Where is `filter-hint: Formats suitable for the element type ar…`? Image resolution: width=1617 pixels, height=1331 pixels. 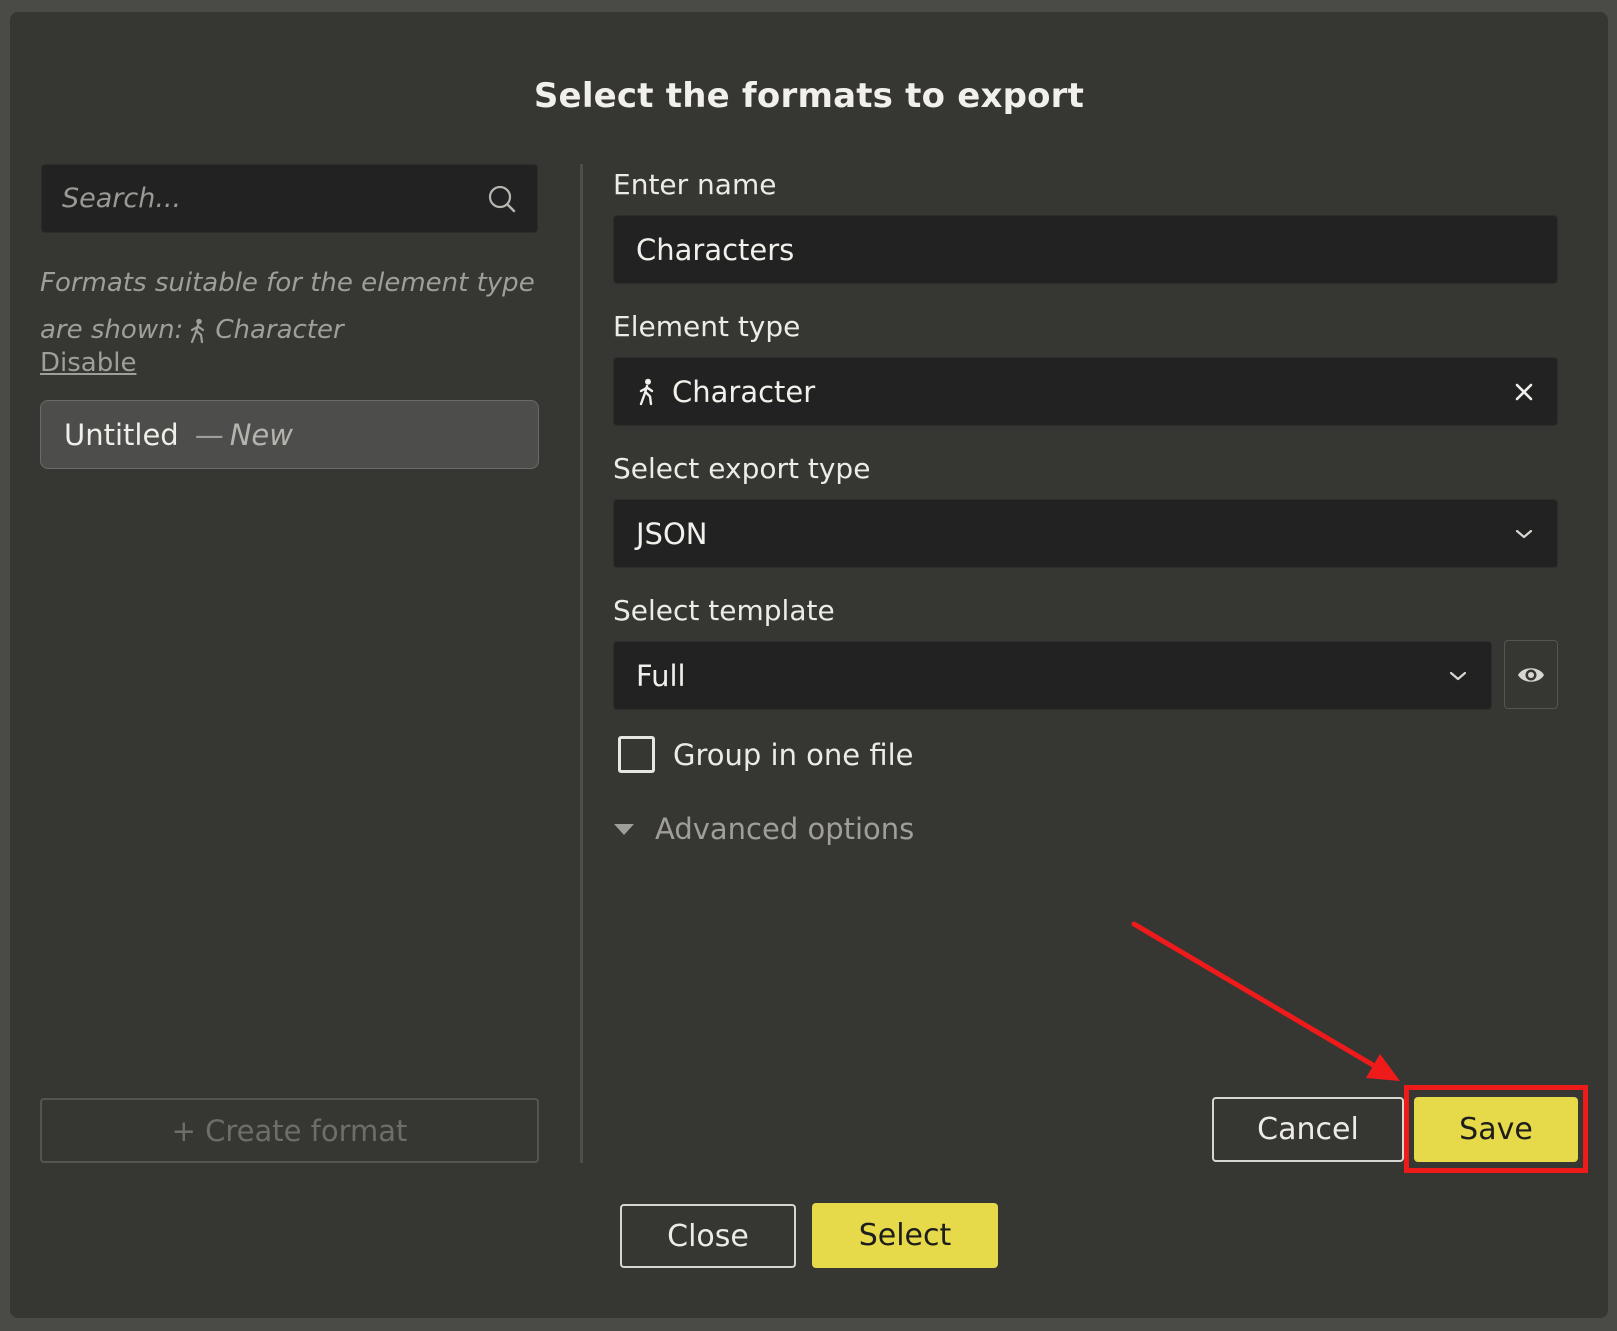
filter-hint: Formats suitable for the element type ar… is located at coordinates (290, 307).